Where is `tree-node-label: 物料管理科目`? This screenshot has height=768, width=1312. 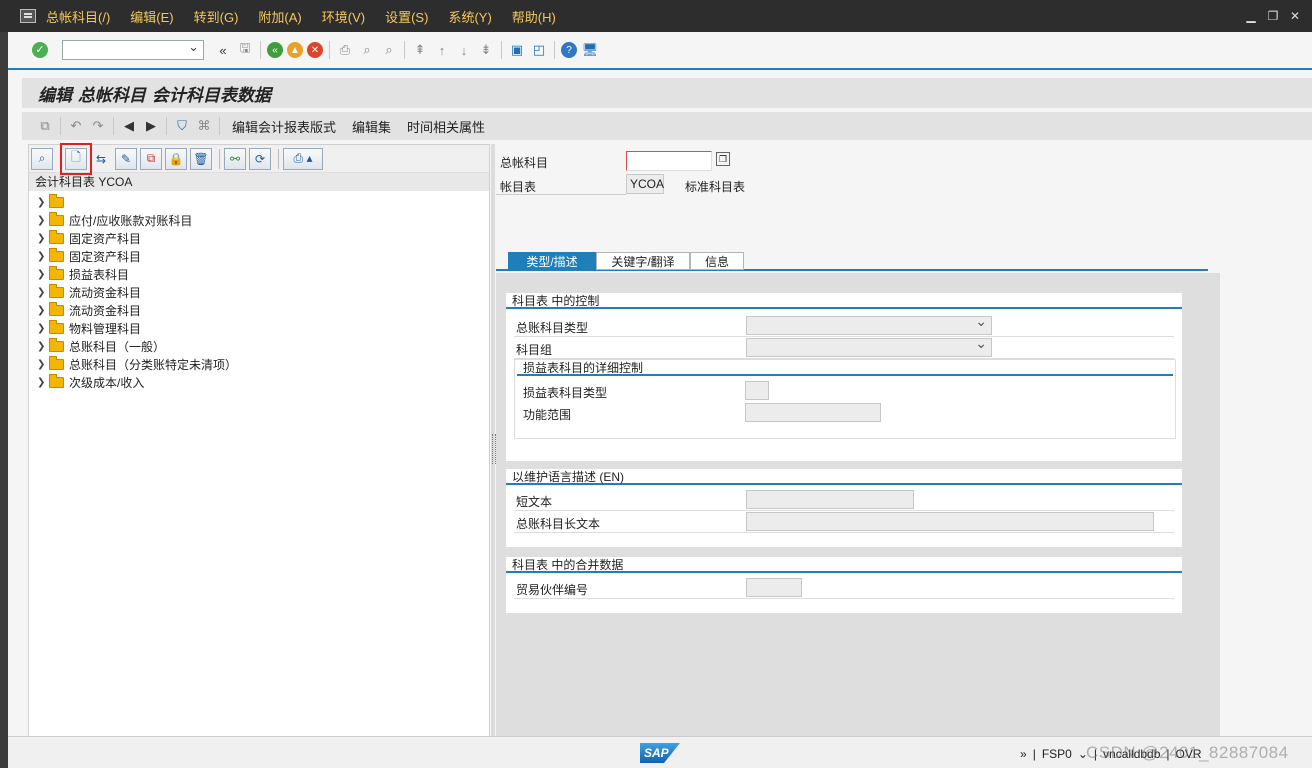 tree-node-label: 物料管理科目 is located at coordinates (105, 328).